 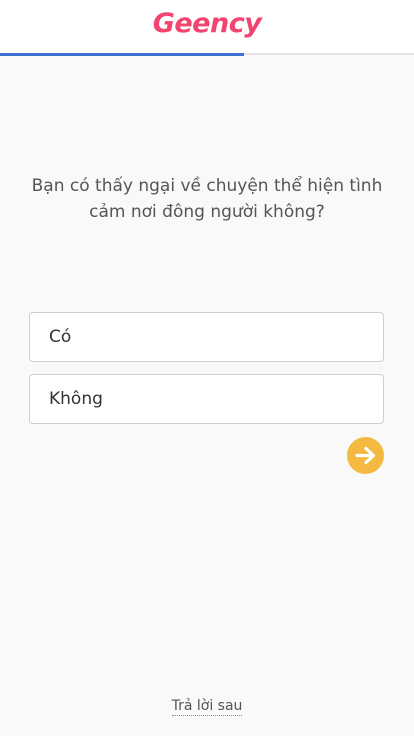 I want to click on next-button, so click(x=365, y=455).